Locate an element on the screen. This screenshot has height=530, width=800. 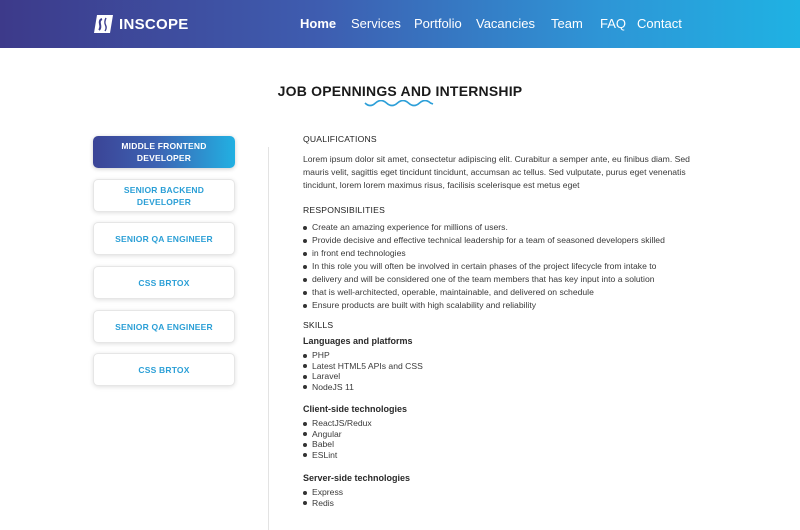
skill-list: ReactJS/Redux Angular Babel ESLint is located at coordinates (337, 439).